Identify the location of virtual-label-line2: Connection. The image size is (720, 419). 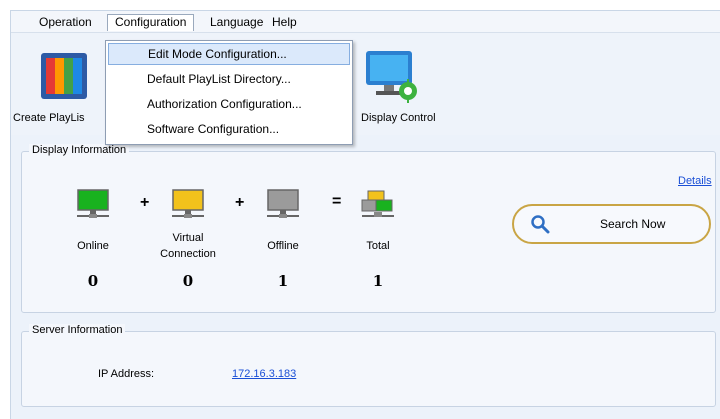
(188, 254).